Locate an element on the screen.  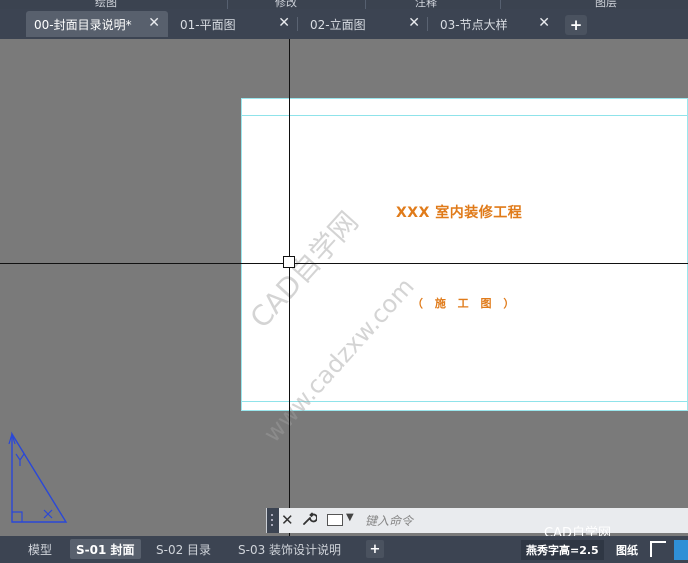
command-history-icon is located at coordinates (335, 520).